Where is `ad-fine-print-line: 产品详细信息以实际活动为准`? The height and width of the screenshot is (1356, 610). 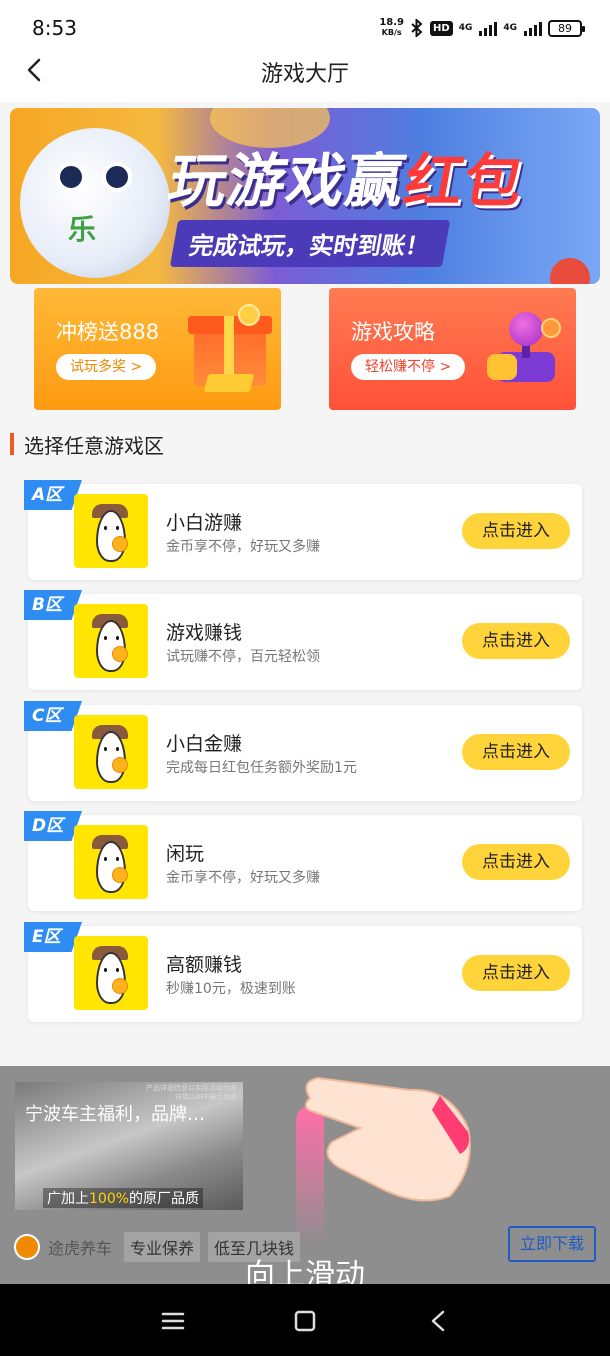
ad-fine-print-line: 产品详细信息以实际活动为准 is located at coordinates (191, 1088).